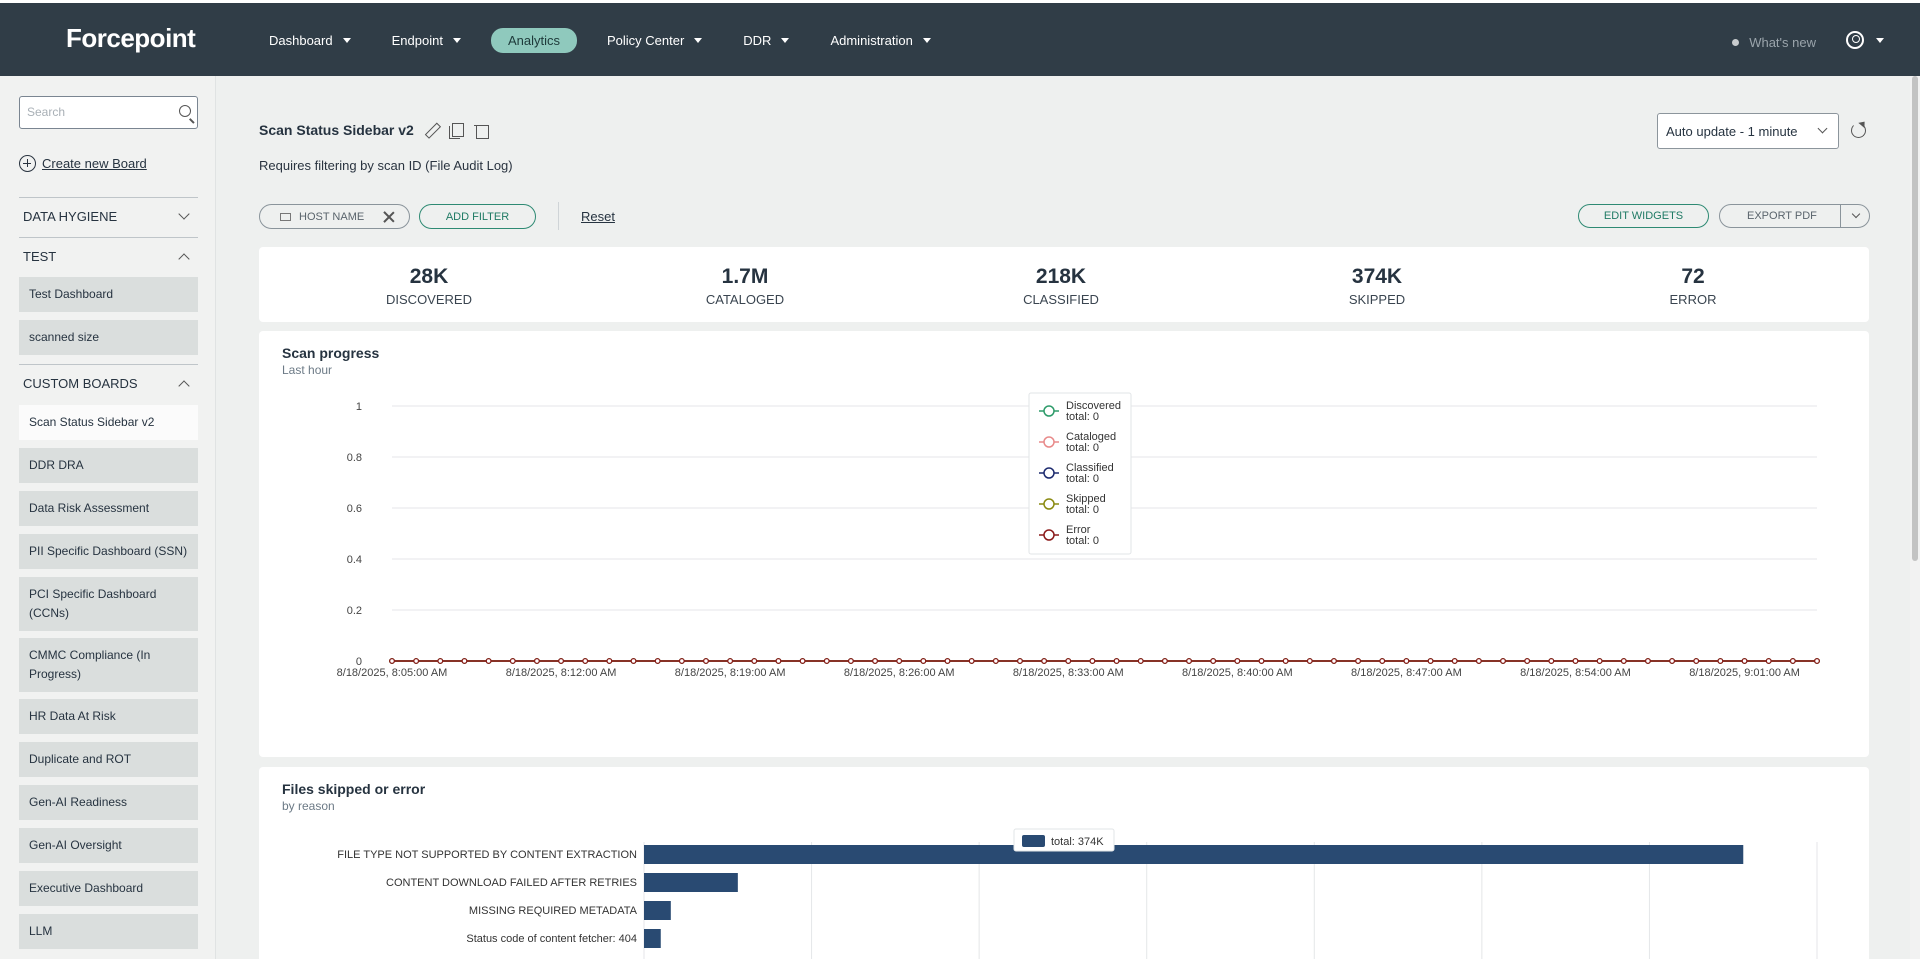 The width and height of the screenshot is (1920, 959). I want to click on section-data-hygiene: DATA HYGIENE, so click(108, 216).